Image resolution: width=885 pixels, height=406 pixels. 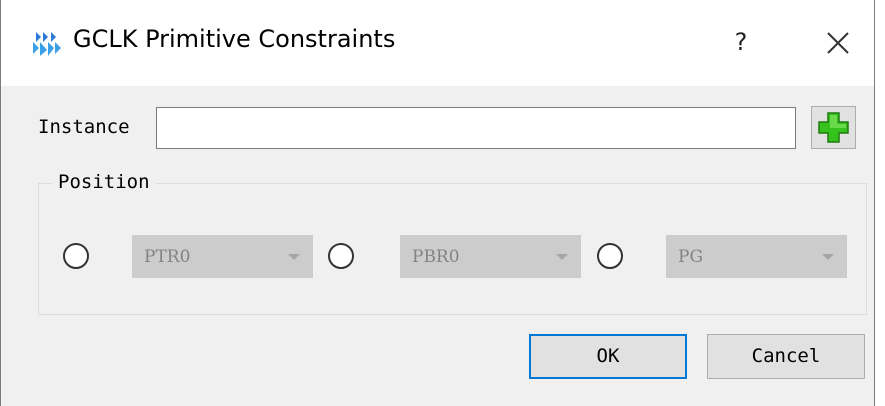 I want to click on help-button: ?, so click(x=741, y=42).